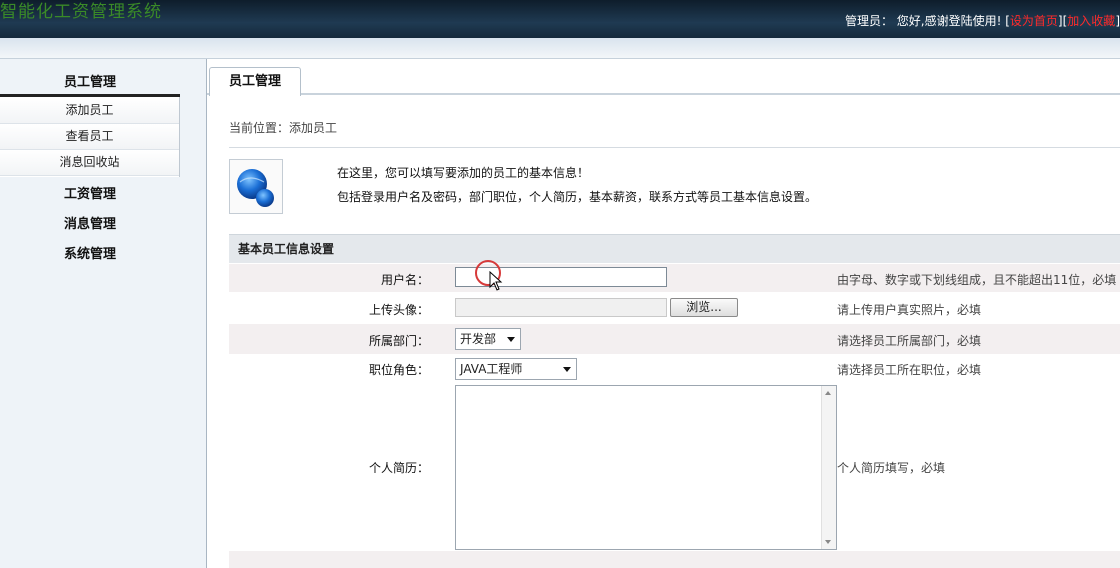 Image resolution: width=1120 pixels, height=568 pixels. What do you see at coordinates (90, 192) in the screenshot?
I see `sidebar-section-salary: 工资管理` at bounding box center [90, 192].